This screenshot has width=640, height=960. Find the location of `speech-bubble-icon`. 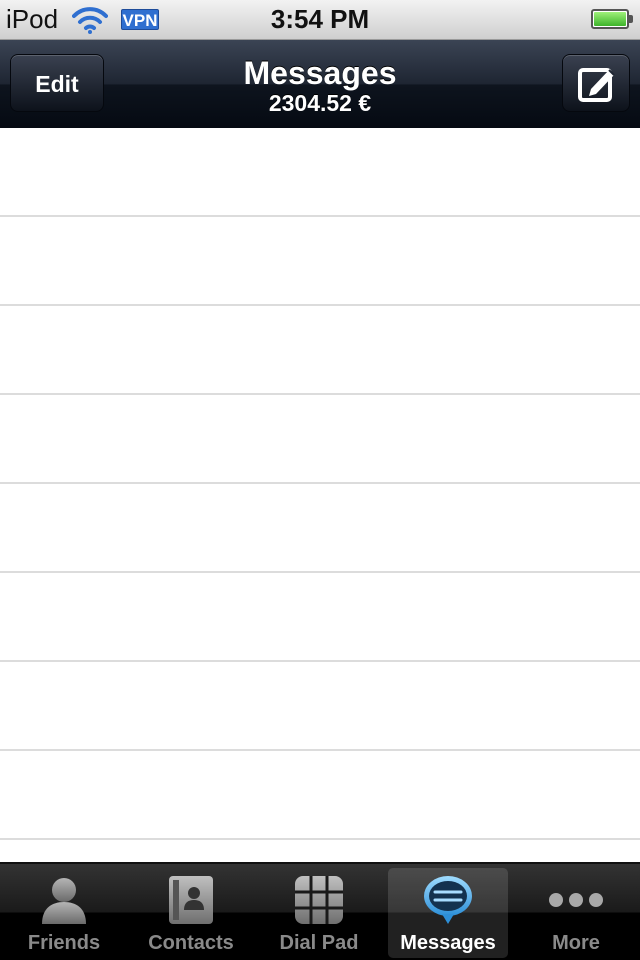

speech-bubble-icon is located at coordinates (448, 900).